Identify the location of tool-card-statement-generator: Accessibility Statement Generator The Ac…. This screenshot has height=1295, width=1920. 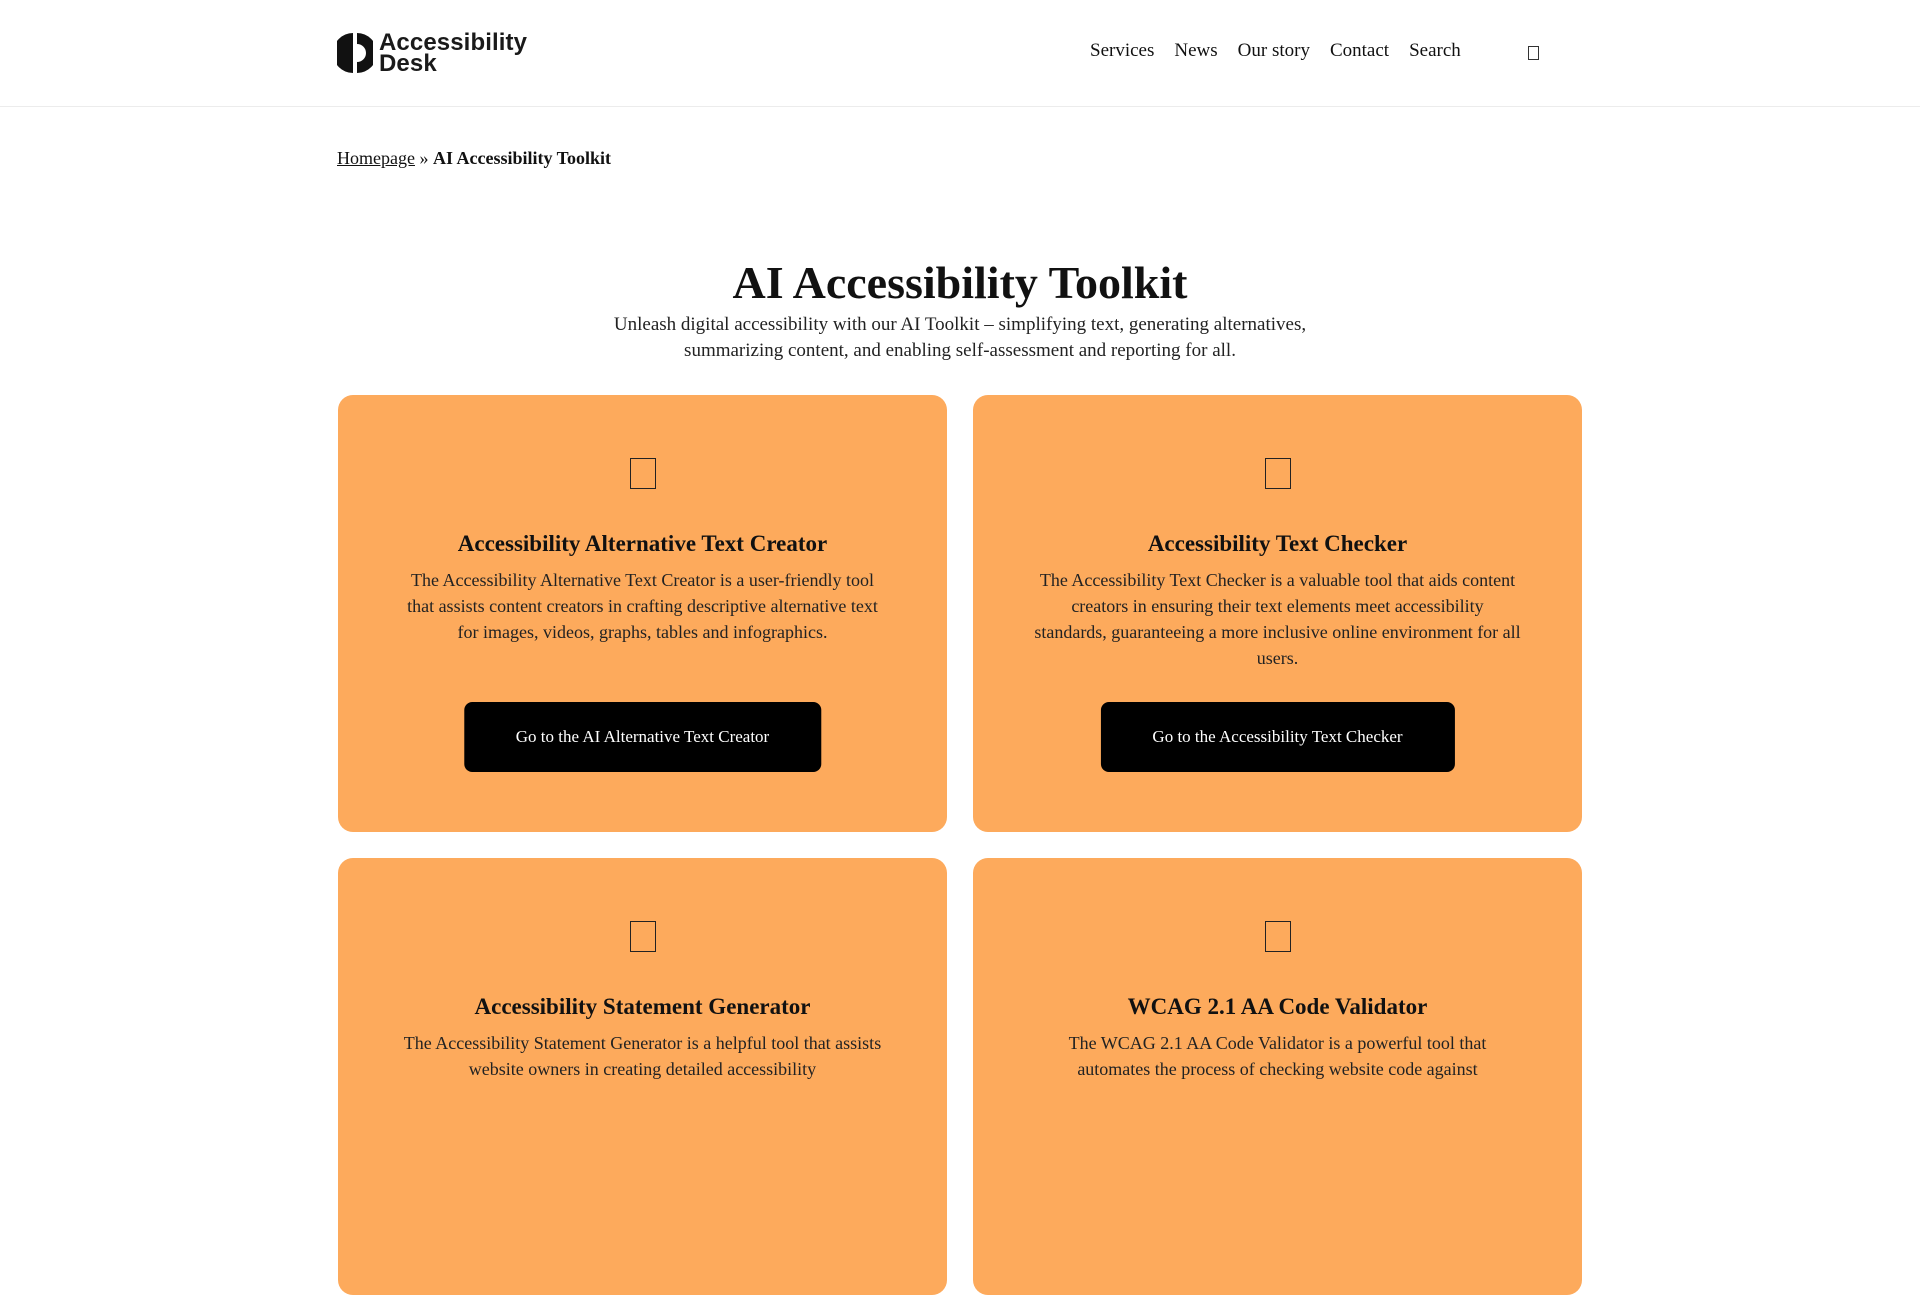
(642, 1076).